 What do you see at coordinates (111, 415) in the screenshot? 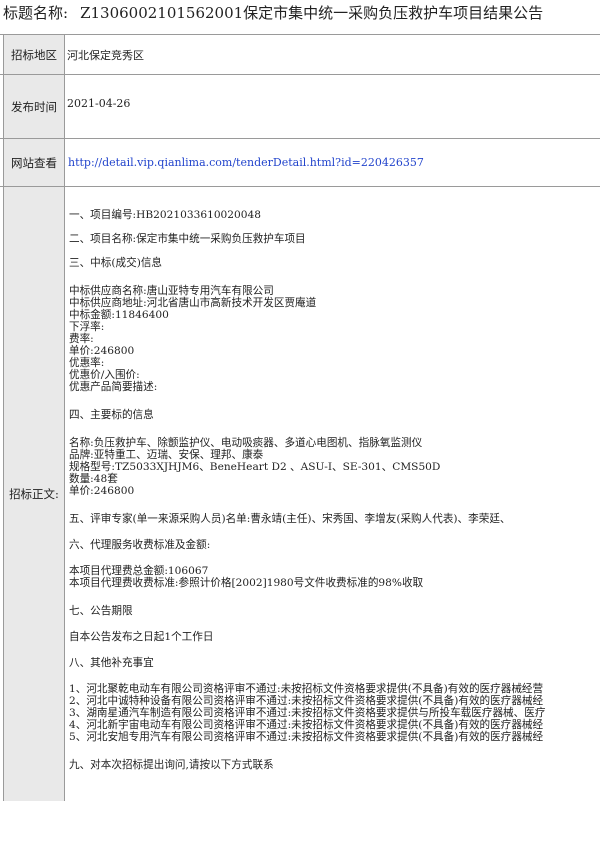
I see `body-line: 四、主要标的信息` at bounding box center [111, 415].